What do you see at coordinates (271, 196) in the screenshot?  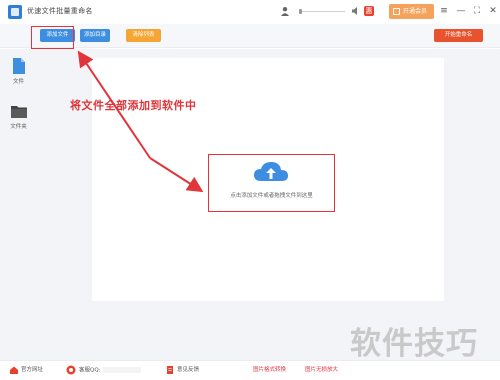 I see `drop-hint-text: 点击添加文件或者拖拽文件到这里` at bounding box center [271, 196].